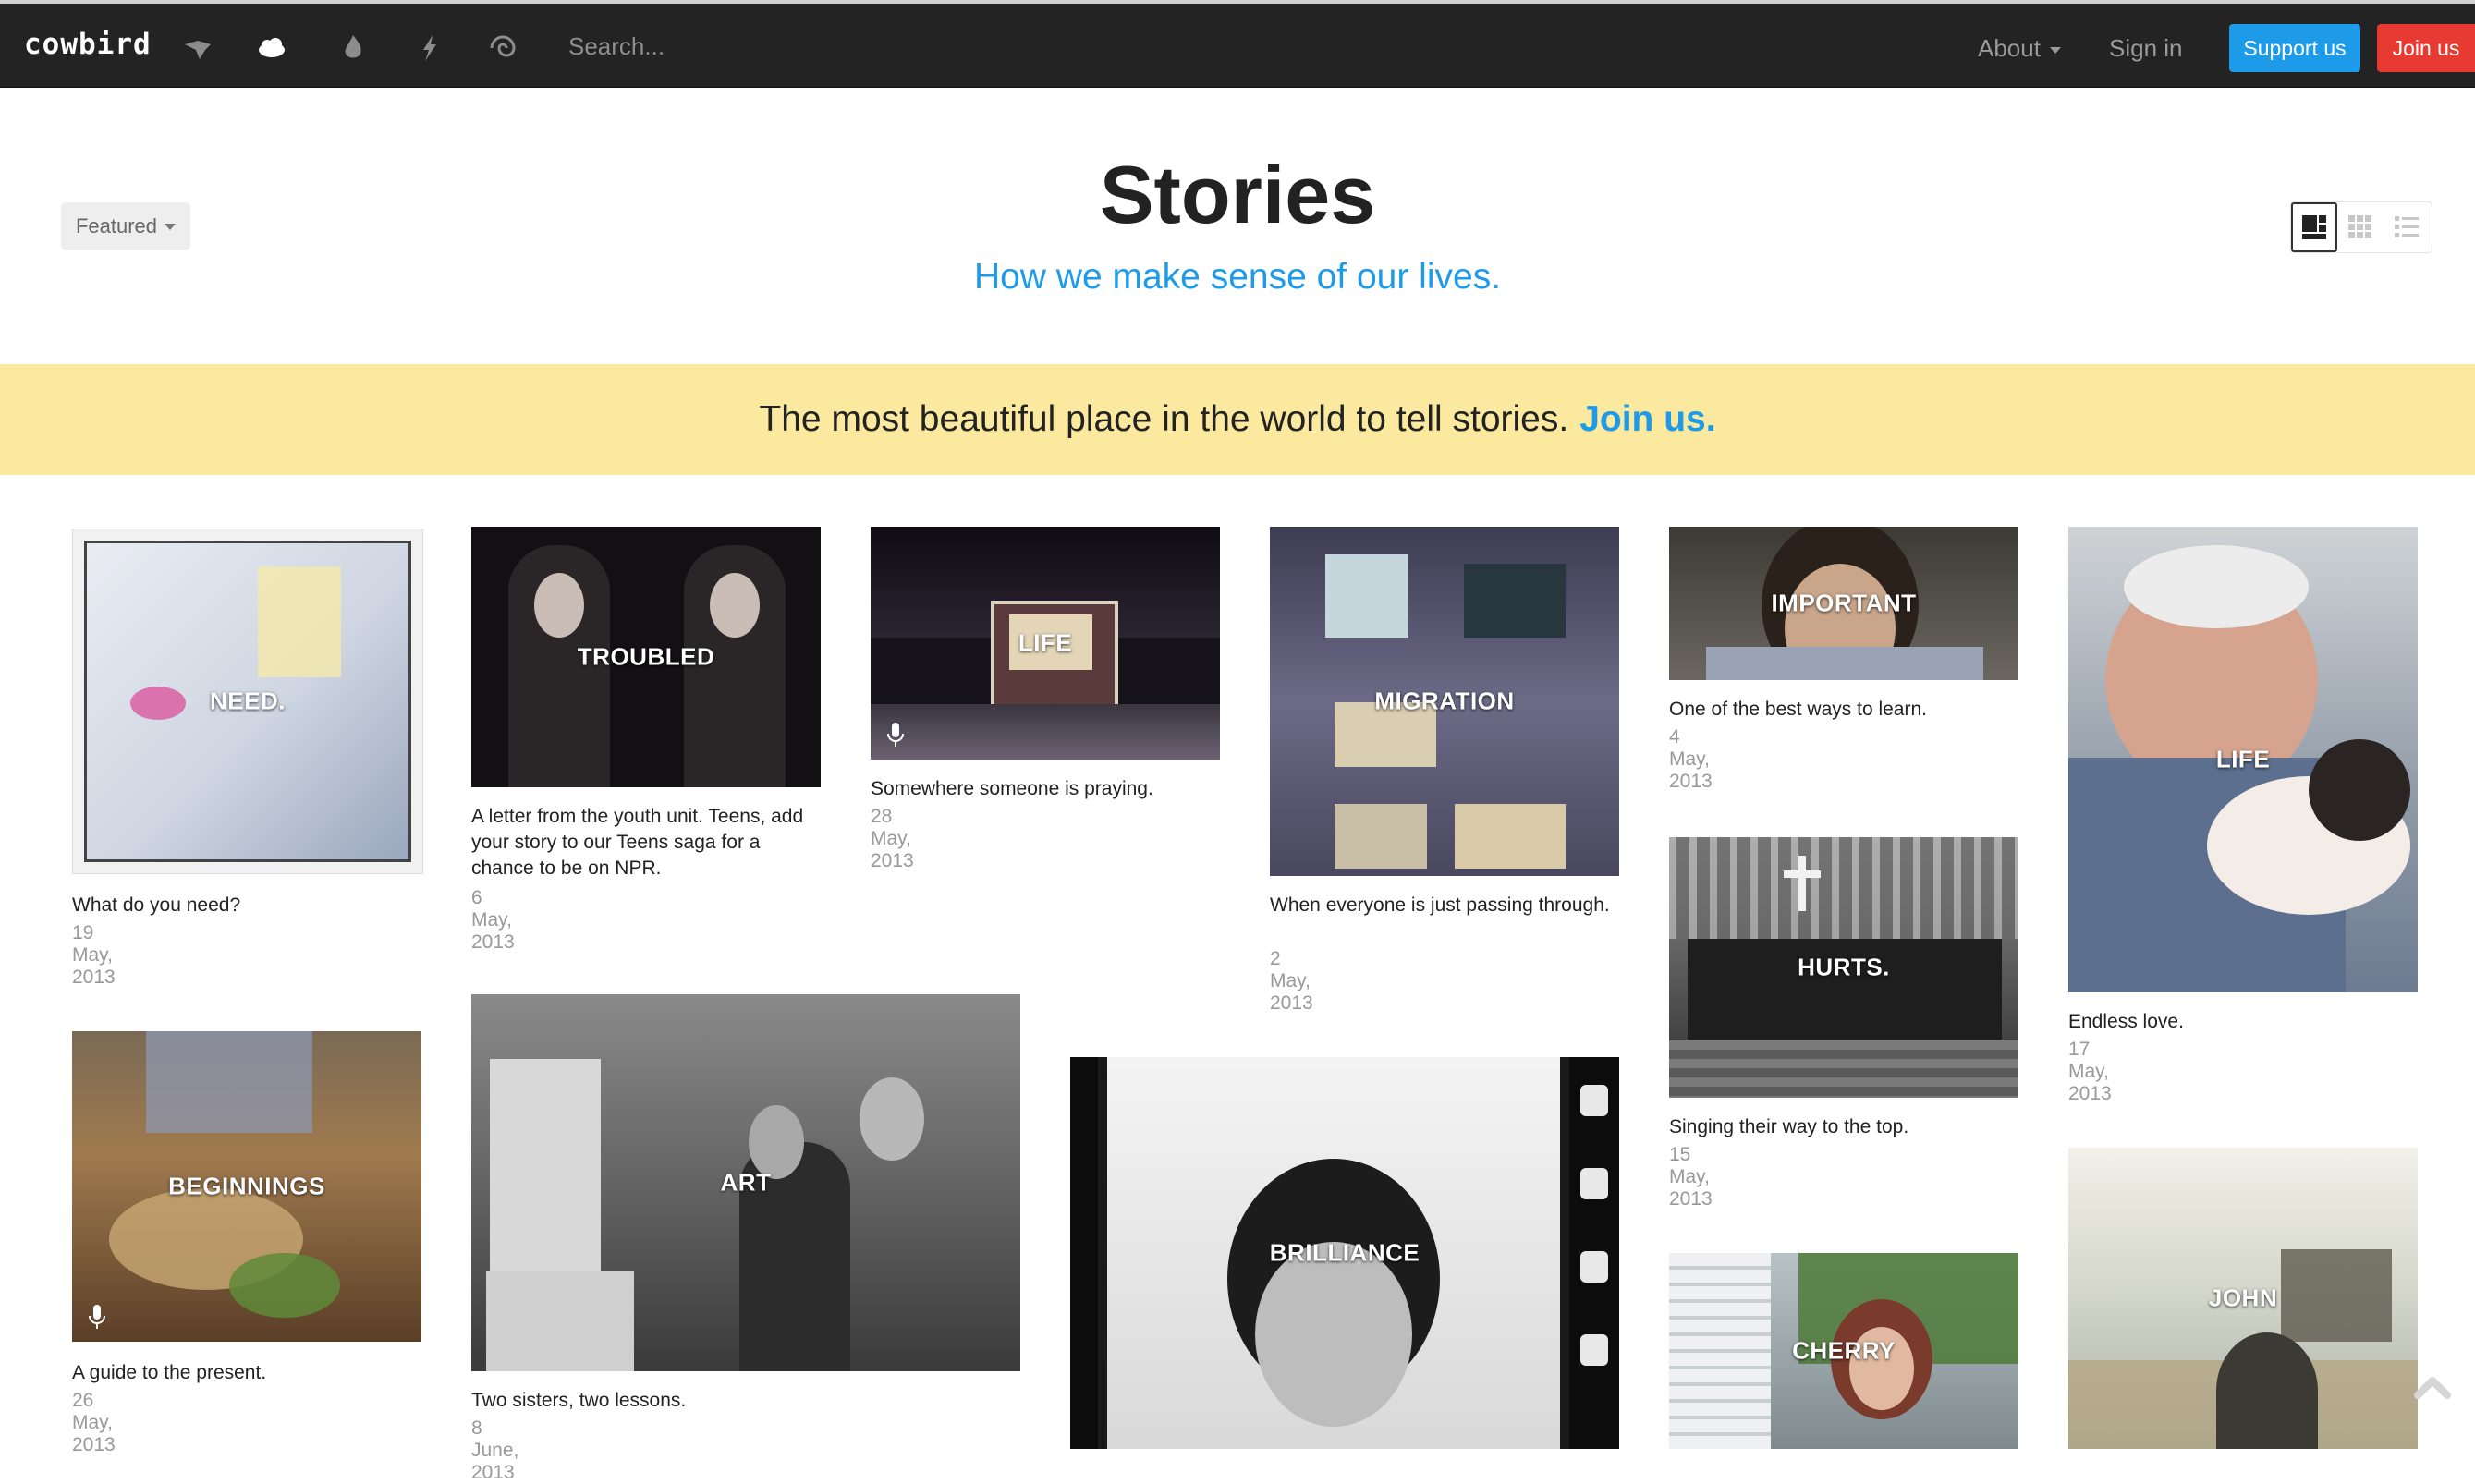 This screenshot has height=1484, width=2475. Describe the element at coordinates (2009, 48) in the screenshot. I see `about-label: About` at that location.